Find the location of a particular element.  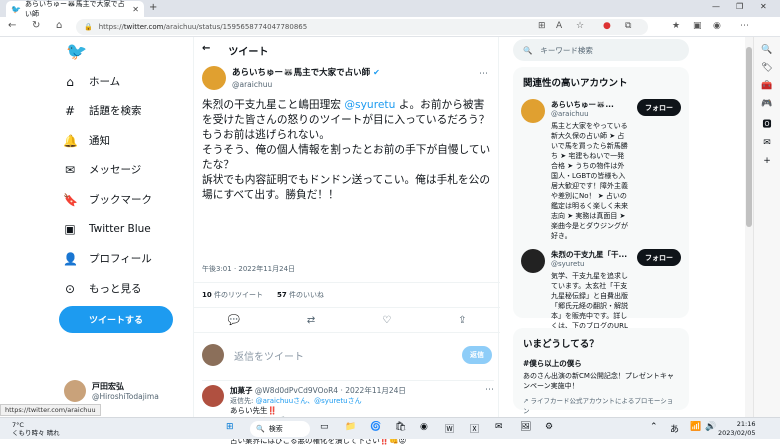

nav-messages: ✉ メッセージ is located at coordinates (102, 169).